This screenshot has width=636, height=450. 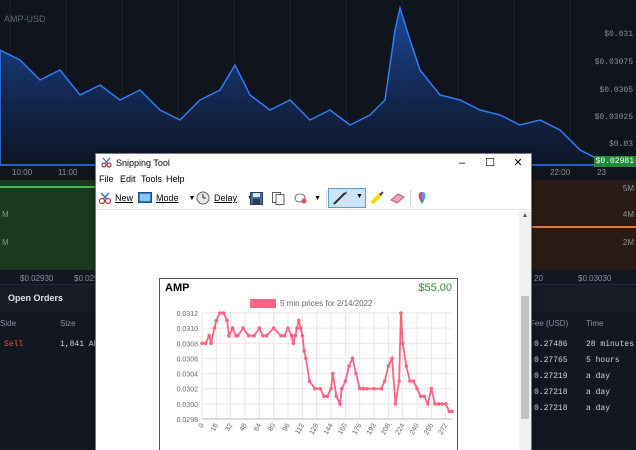 I want to click on menu-file: File, so click(x=106, y=179).